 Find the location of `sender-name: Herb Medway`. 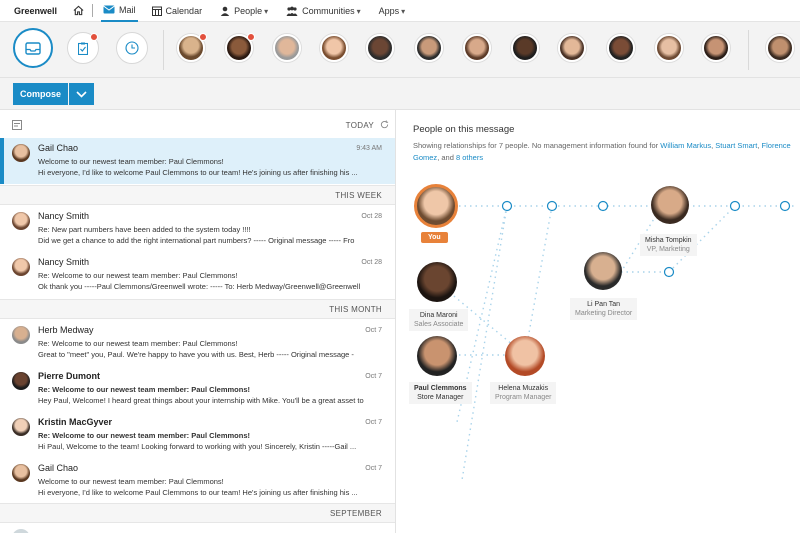

sender-name: Herb Medway is located at coordinates (66, 330).